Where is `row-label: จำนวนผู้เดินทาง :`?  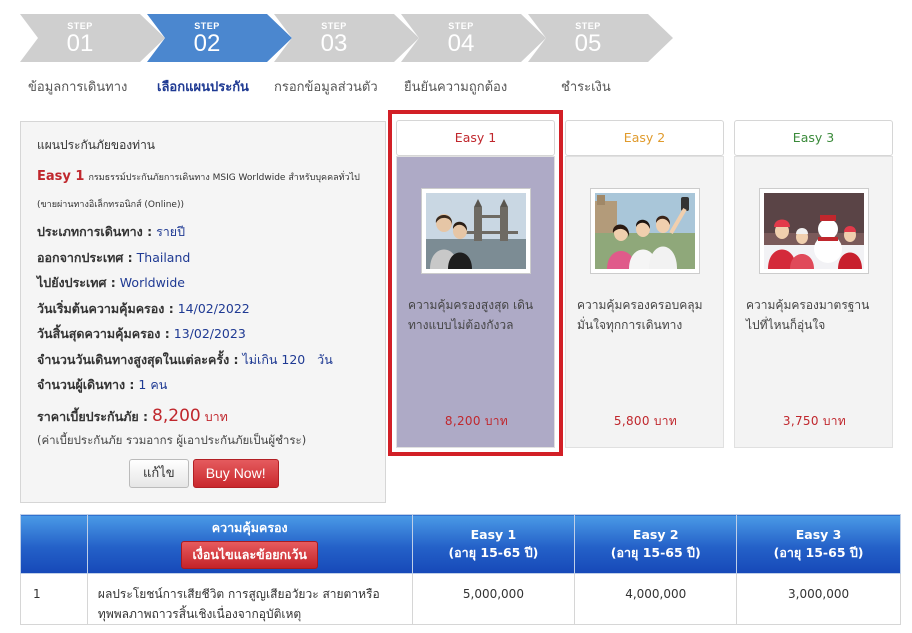 row-label: จำนวนผู้เดินทาง : is located at coordinates (86, 384).